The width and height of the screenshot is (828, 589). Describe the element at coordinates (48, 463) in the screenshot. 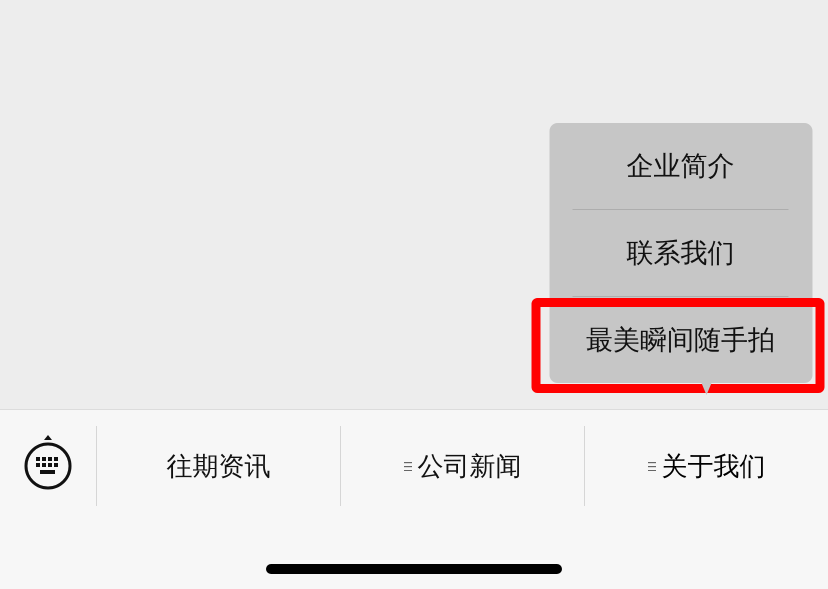

I see `keyboard-icon` at that location.